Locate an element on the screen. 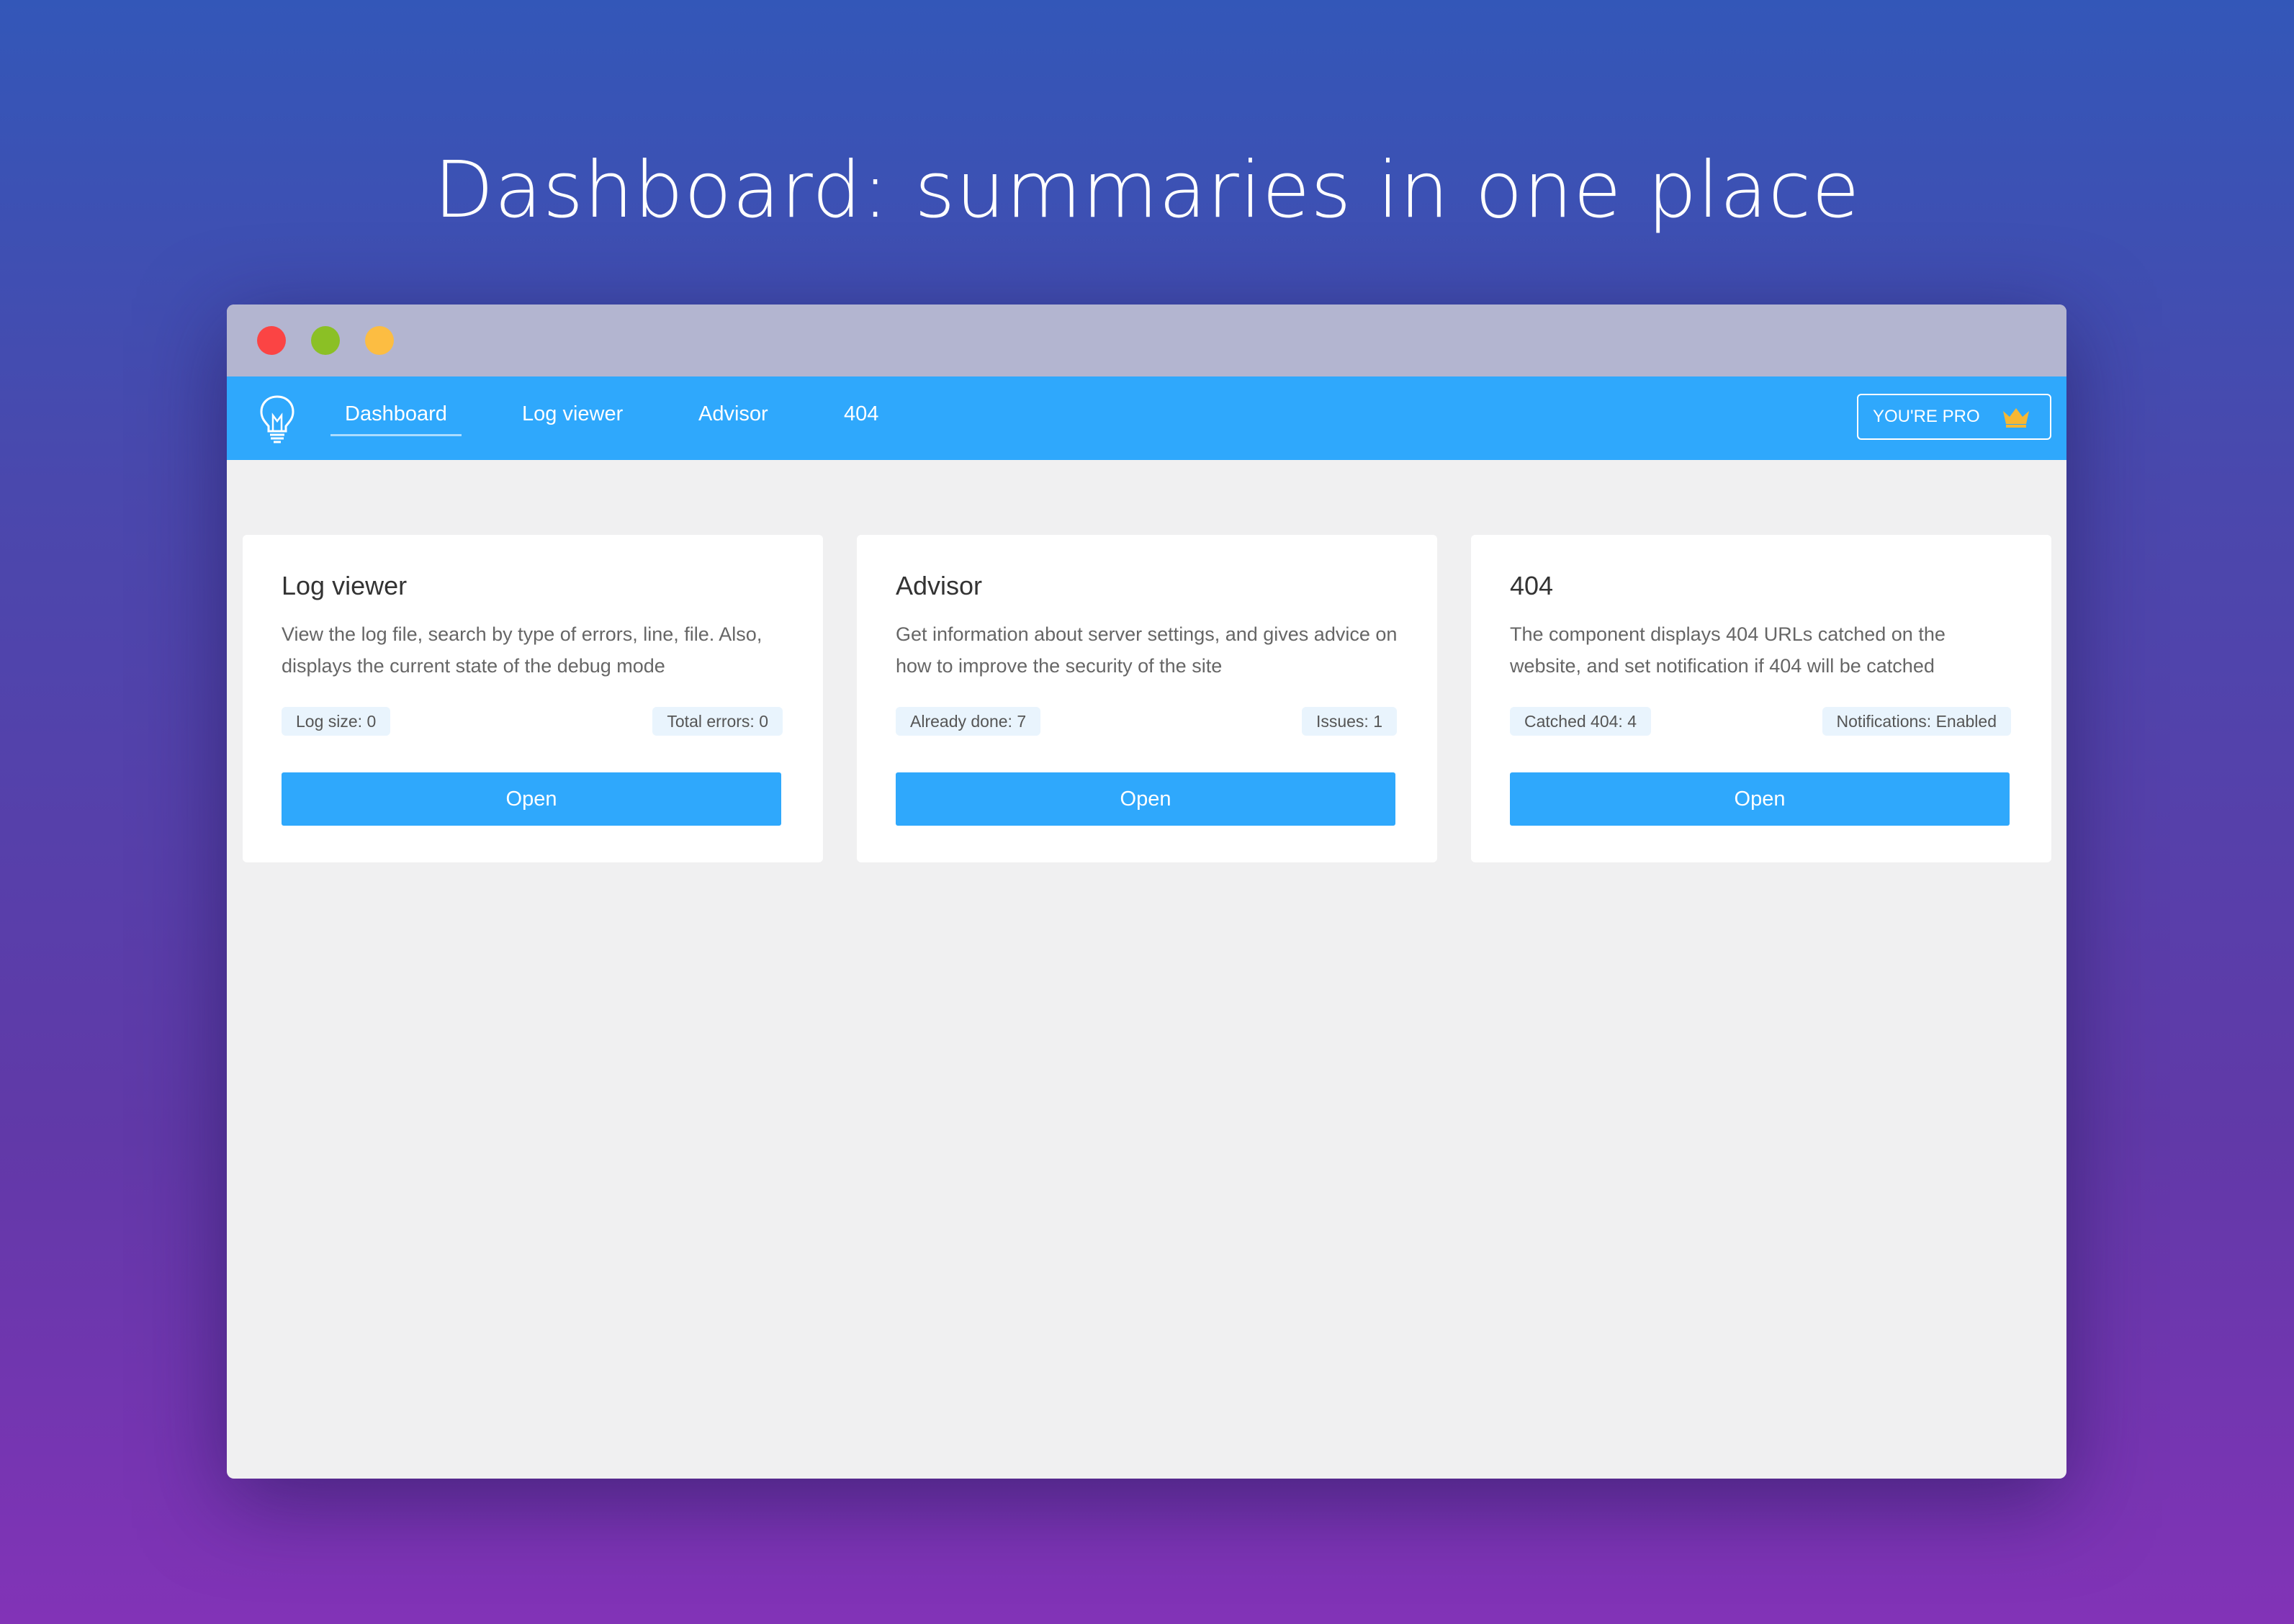  catched-404-badge: Catched 404: 4 is located at coordinates (1581, 722).